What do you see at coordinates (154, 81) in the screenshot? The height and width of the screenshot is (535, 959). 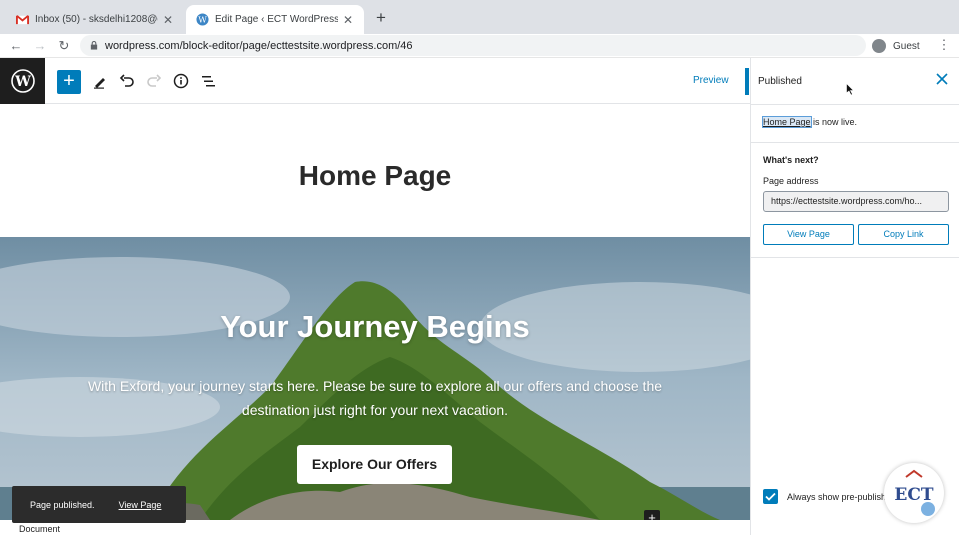 I see `redo-icon` at bounding box center [154, 81].